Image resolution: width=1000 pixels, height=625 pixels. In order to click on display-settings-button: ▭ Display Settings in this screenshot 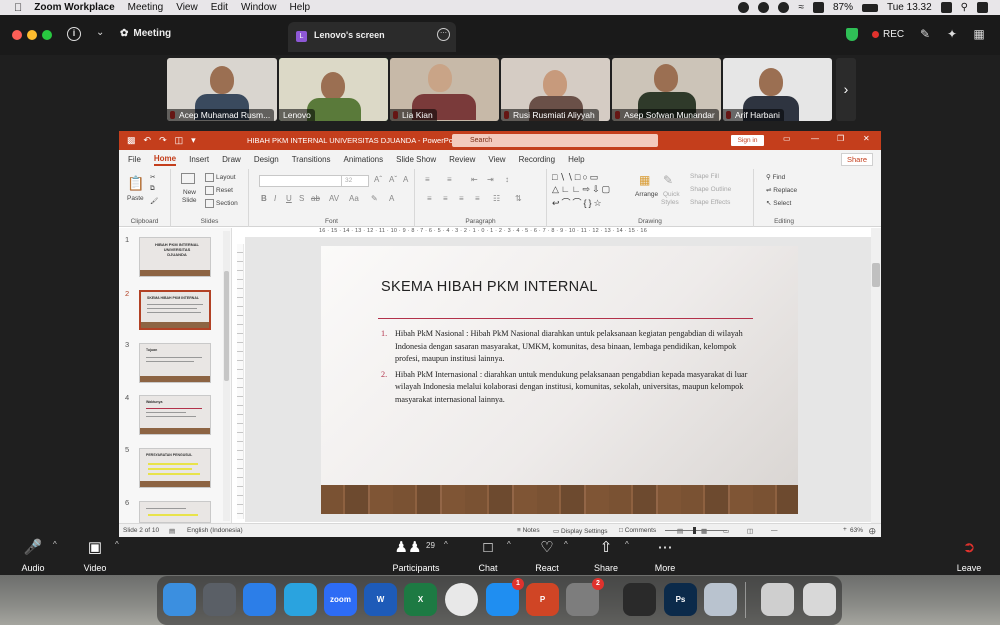, I will do `click(580, 531)`.